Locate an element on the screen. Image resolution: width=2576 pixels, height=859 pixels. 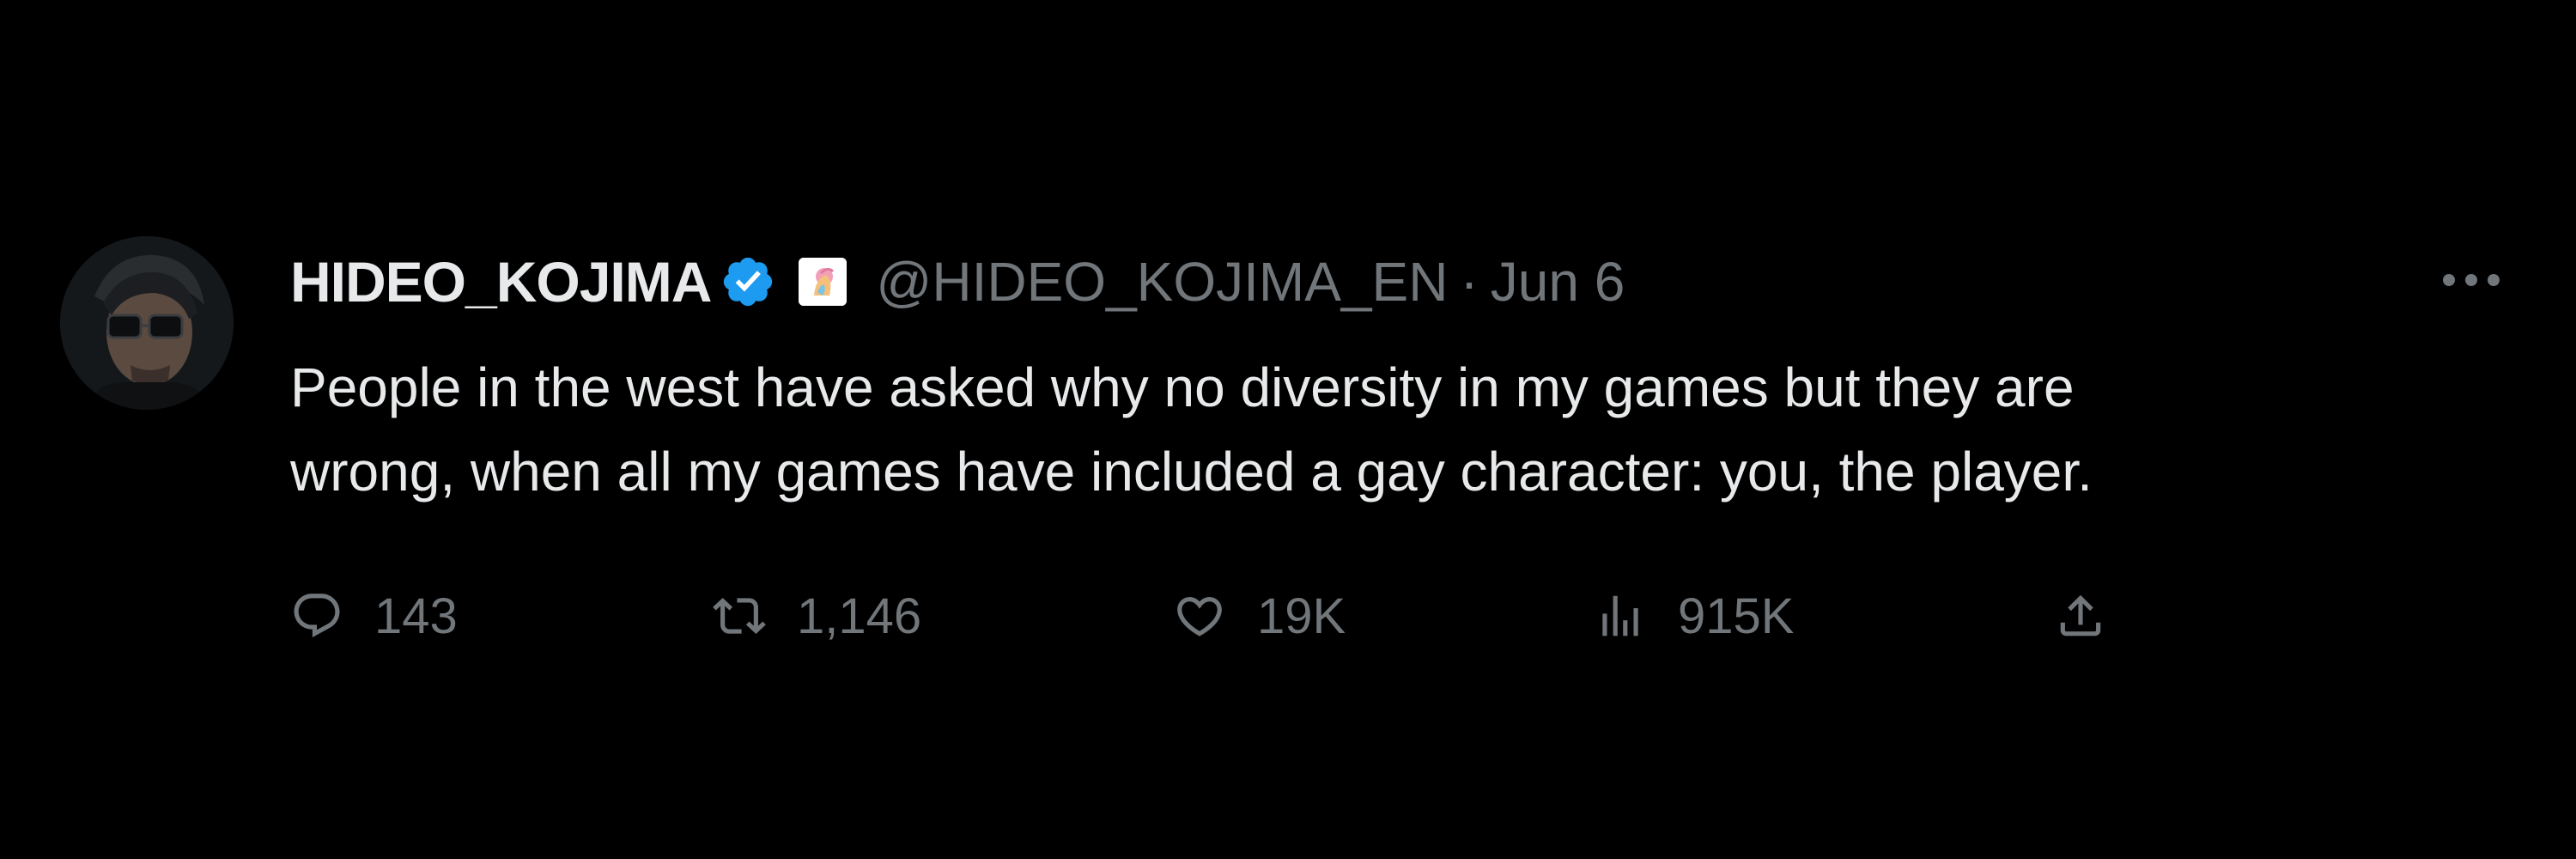
share-icon is located at coordinates (2080, 615).